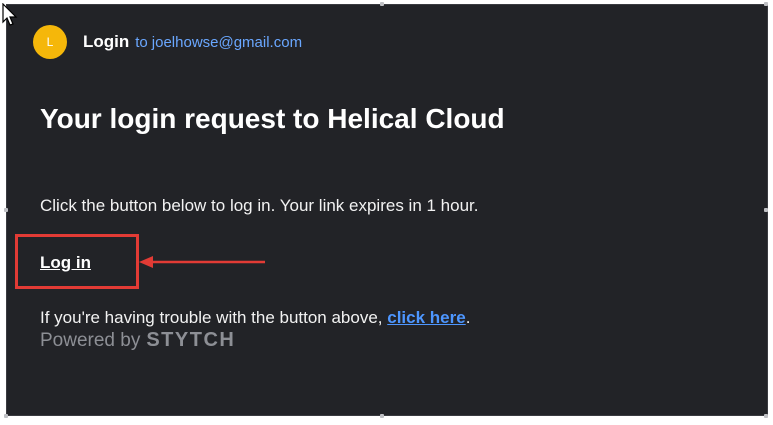  Describe the element at coordinates (141, 42) in the screenshot. I see `recipient-prefix: to` at that location.